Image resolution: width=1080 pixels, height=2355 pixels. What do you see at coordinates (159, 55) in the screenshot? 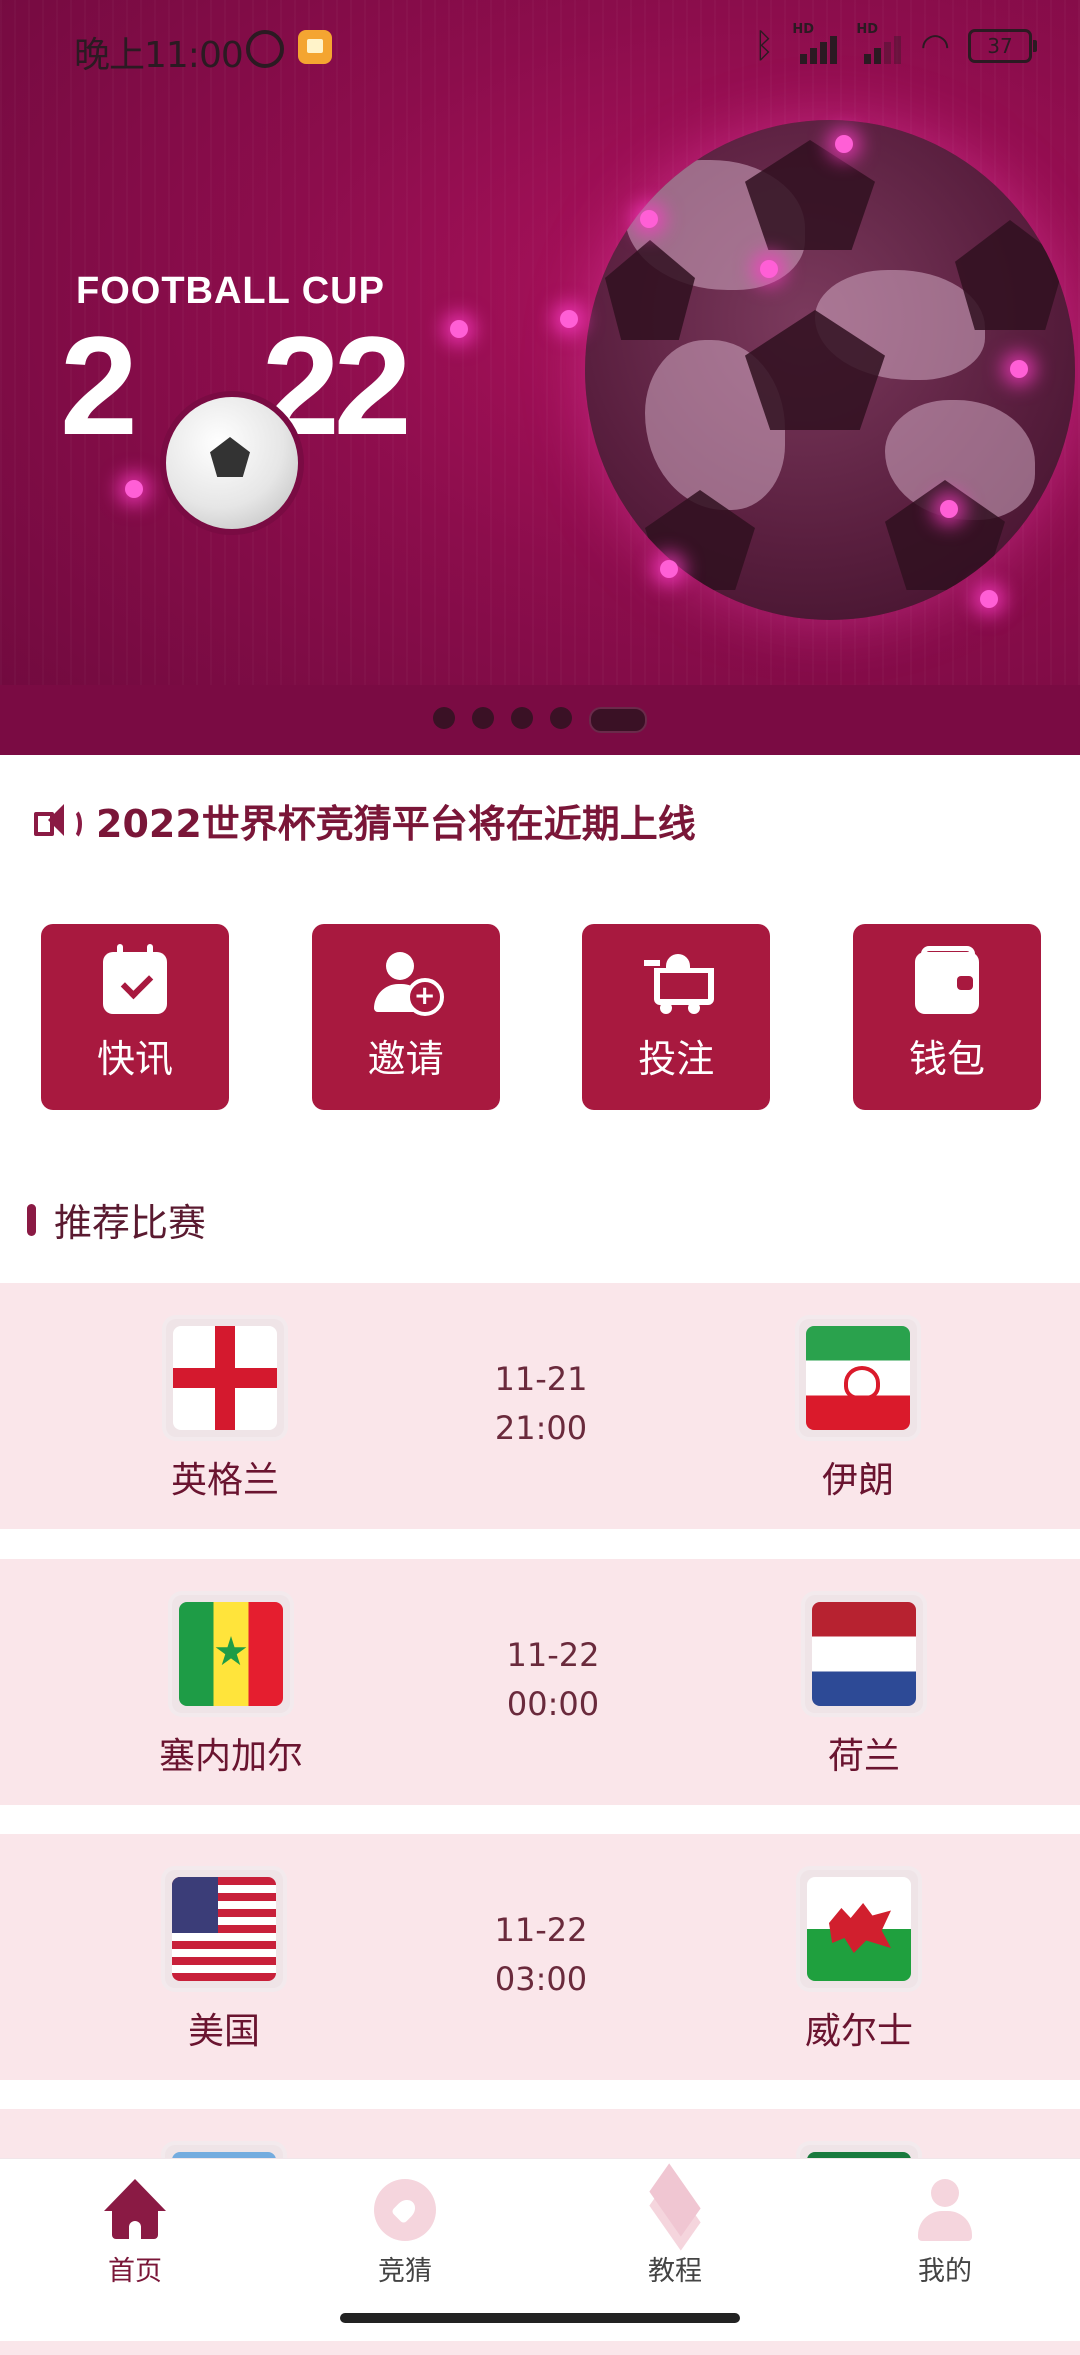
I see `status-time: 晚上11:00` at bounding box center [159, 55].